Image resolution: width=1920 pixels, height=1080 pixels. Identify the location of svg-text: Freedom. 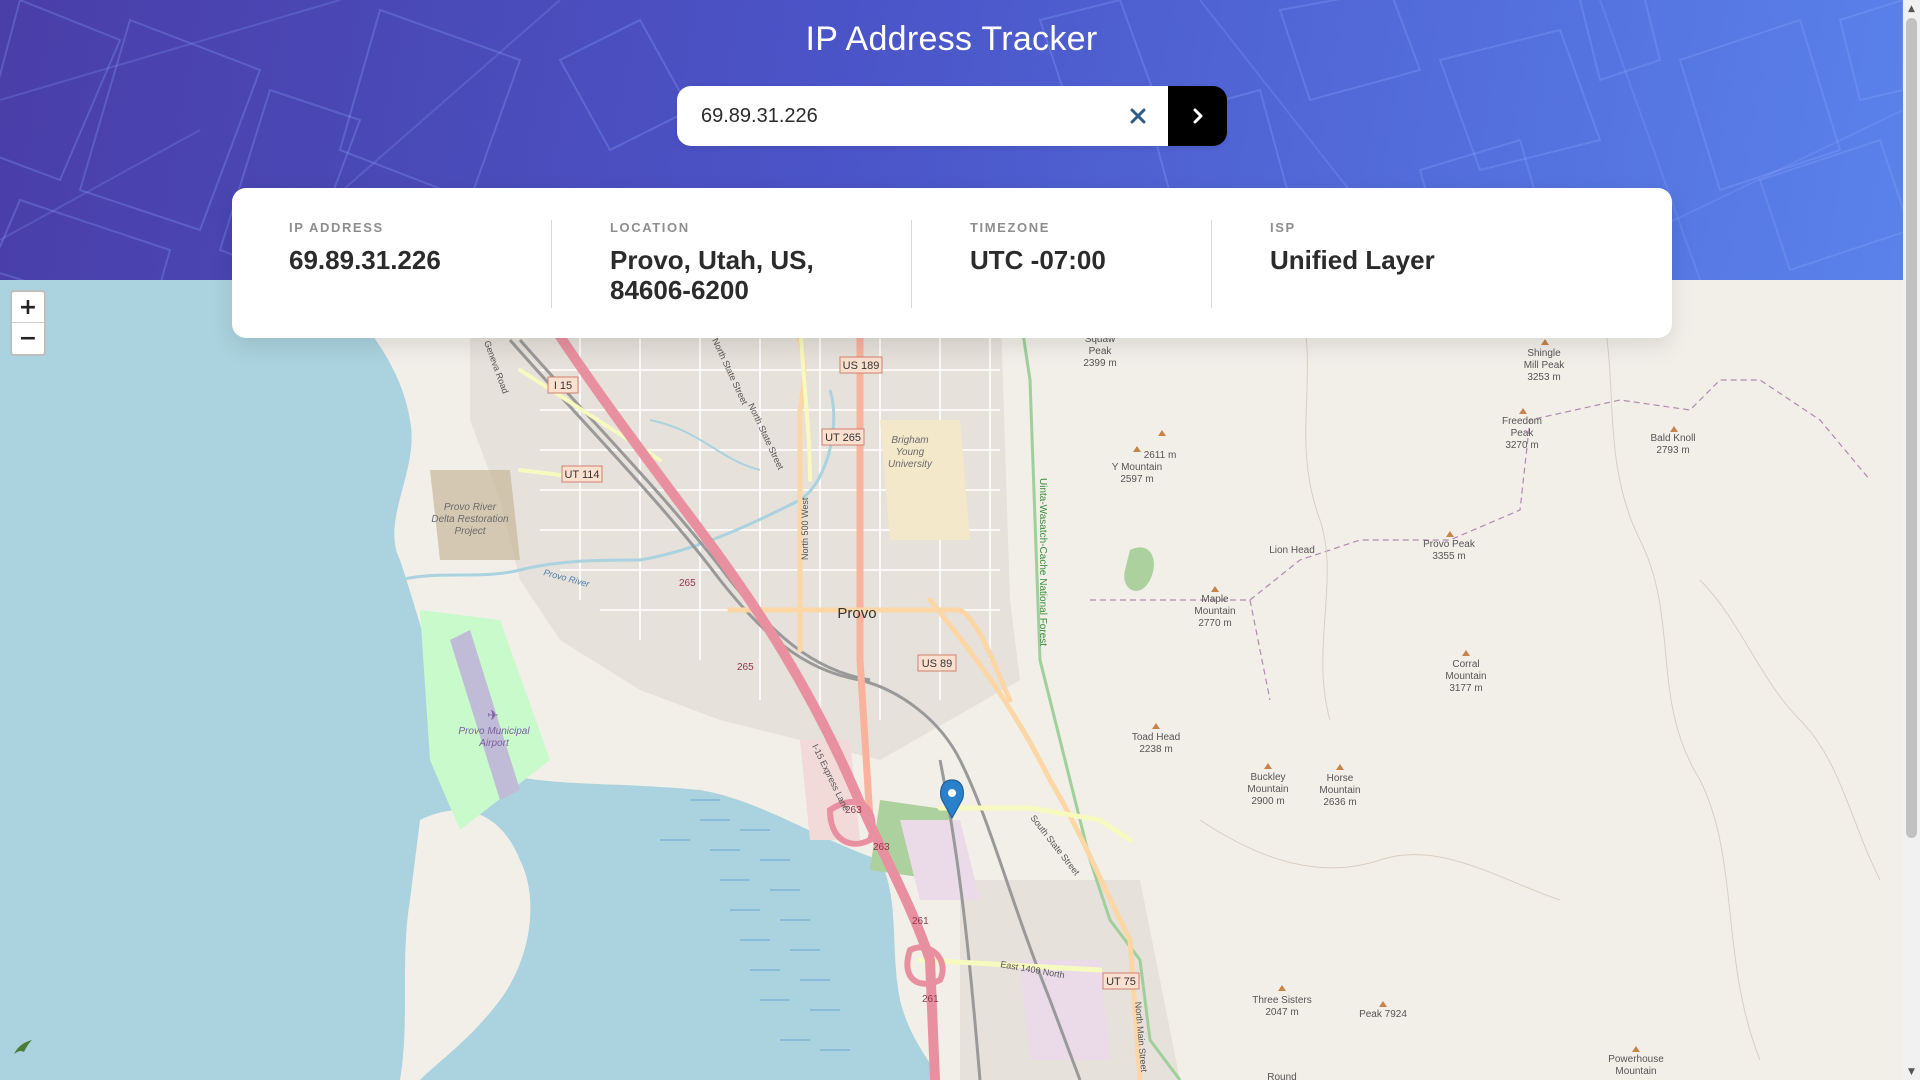
(1522, 421).